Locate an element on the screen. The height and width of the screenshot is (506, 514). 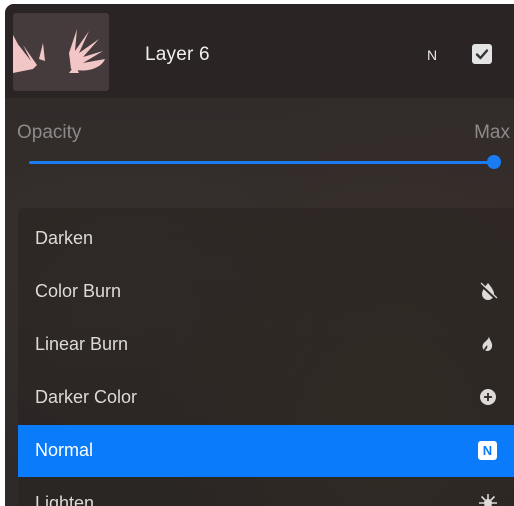
opacity-slider-fill is located at coordinates (261, 162).